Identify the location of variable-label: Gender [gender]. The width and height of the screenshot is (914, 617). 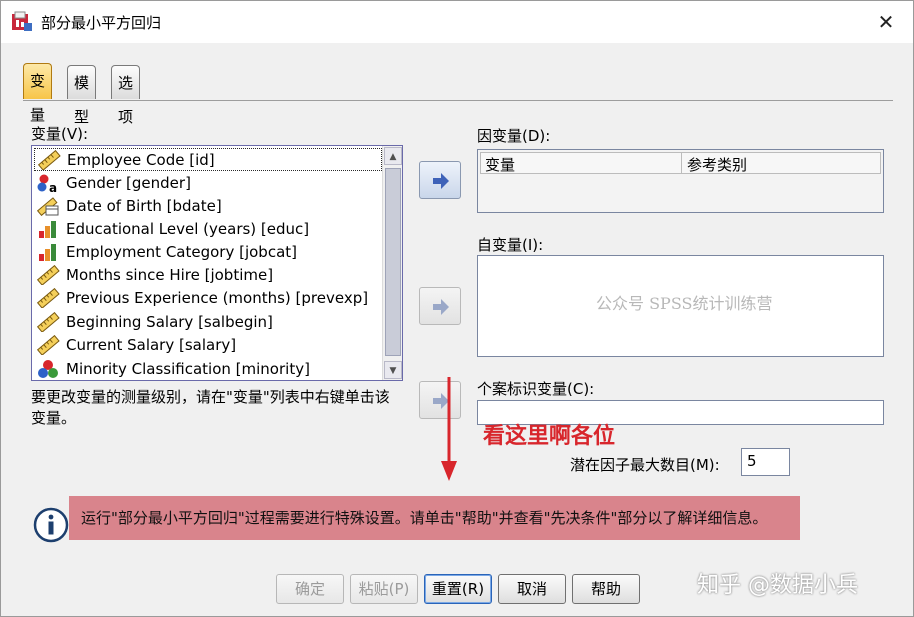
(128, 182).